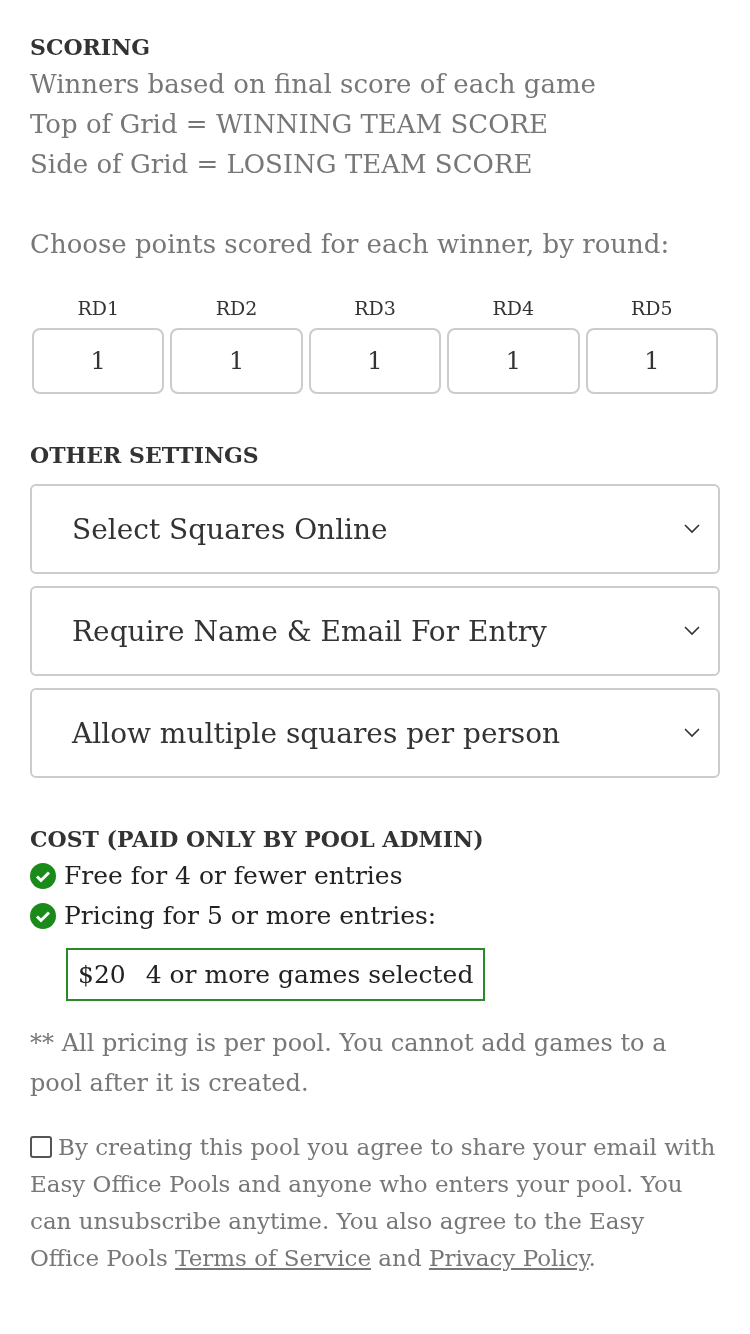 The height and width of the screenshot is (1334, 750). I want to click on round-label: RD3, so click(375, 308).